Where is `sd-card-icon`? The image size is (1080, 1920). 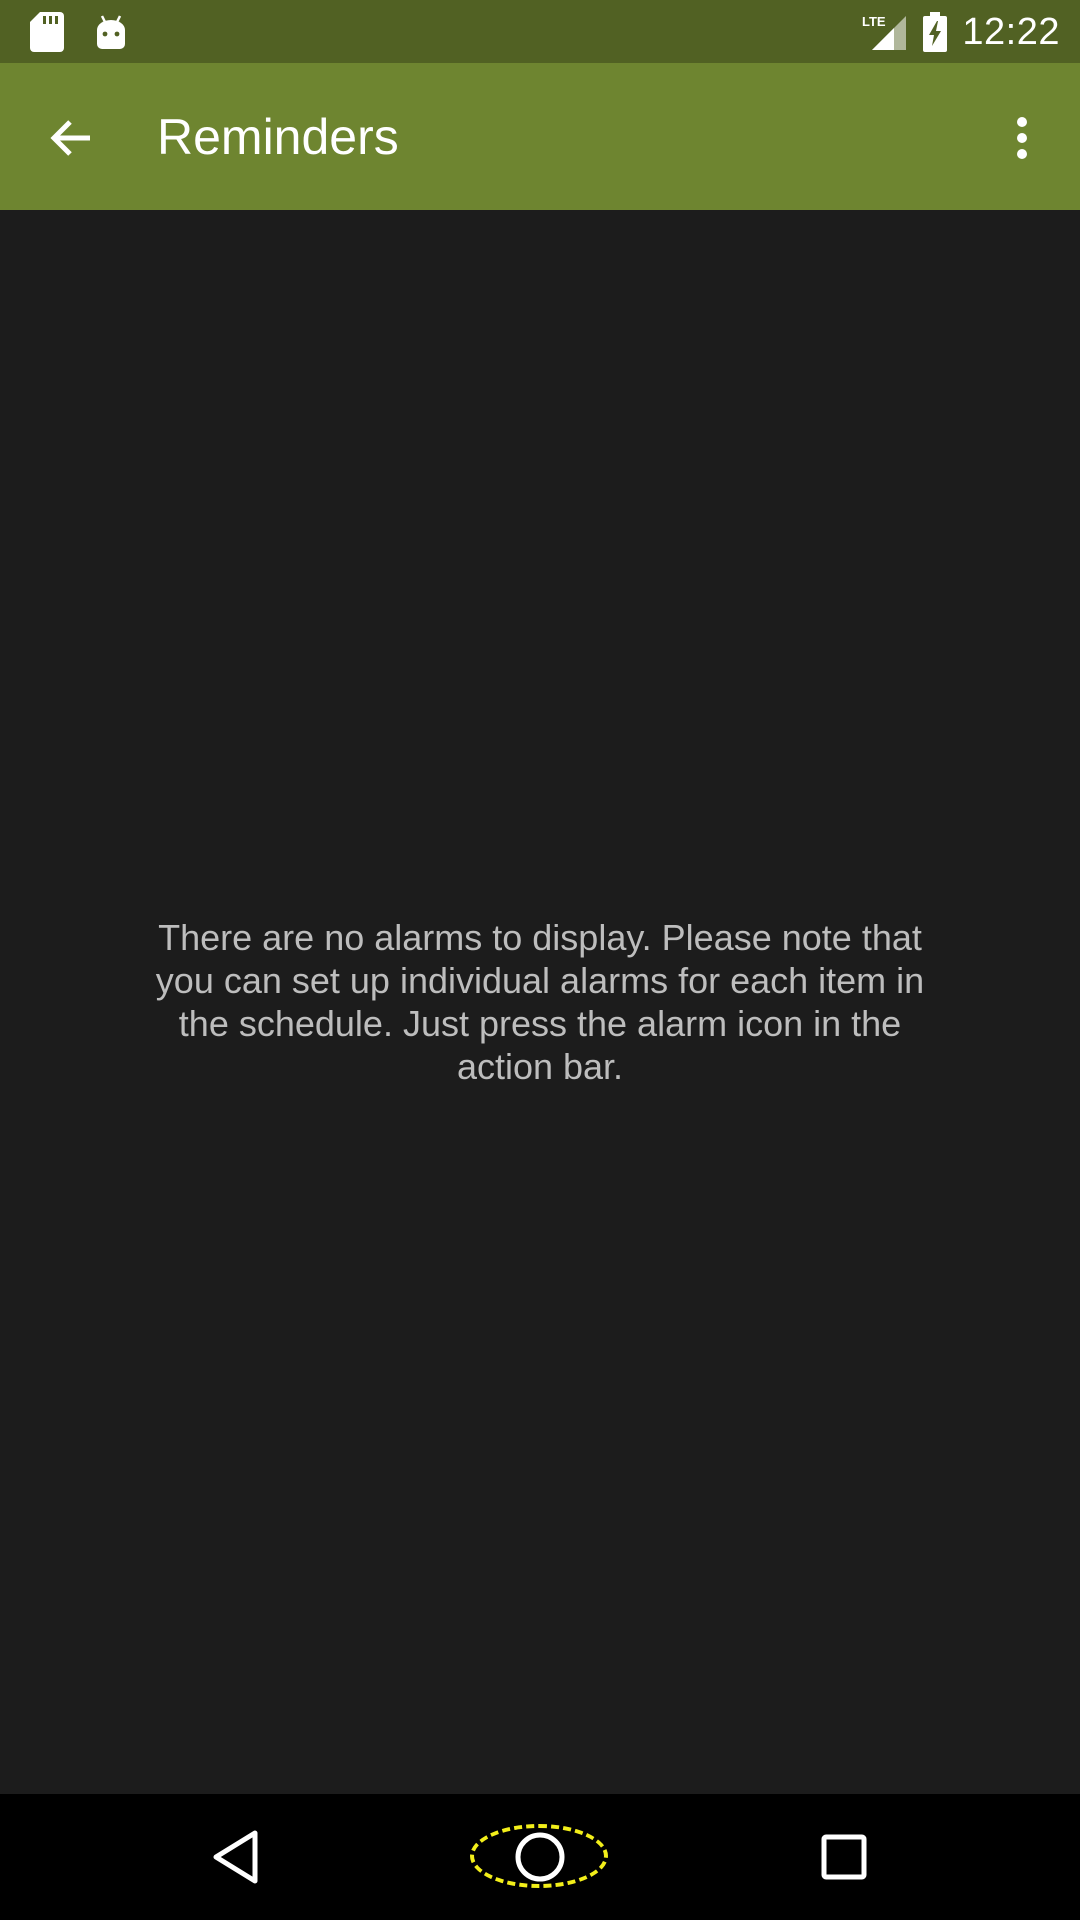
sd-card-icon is located at coordinates (47, 32).